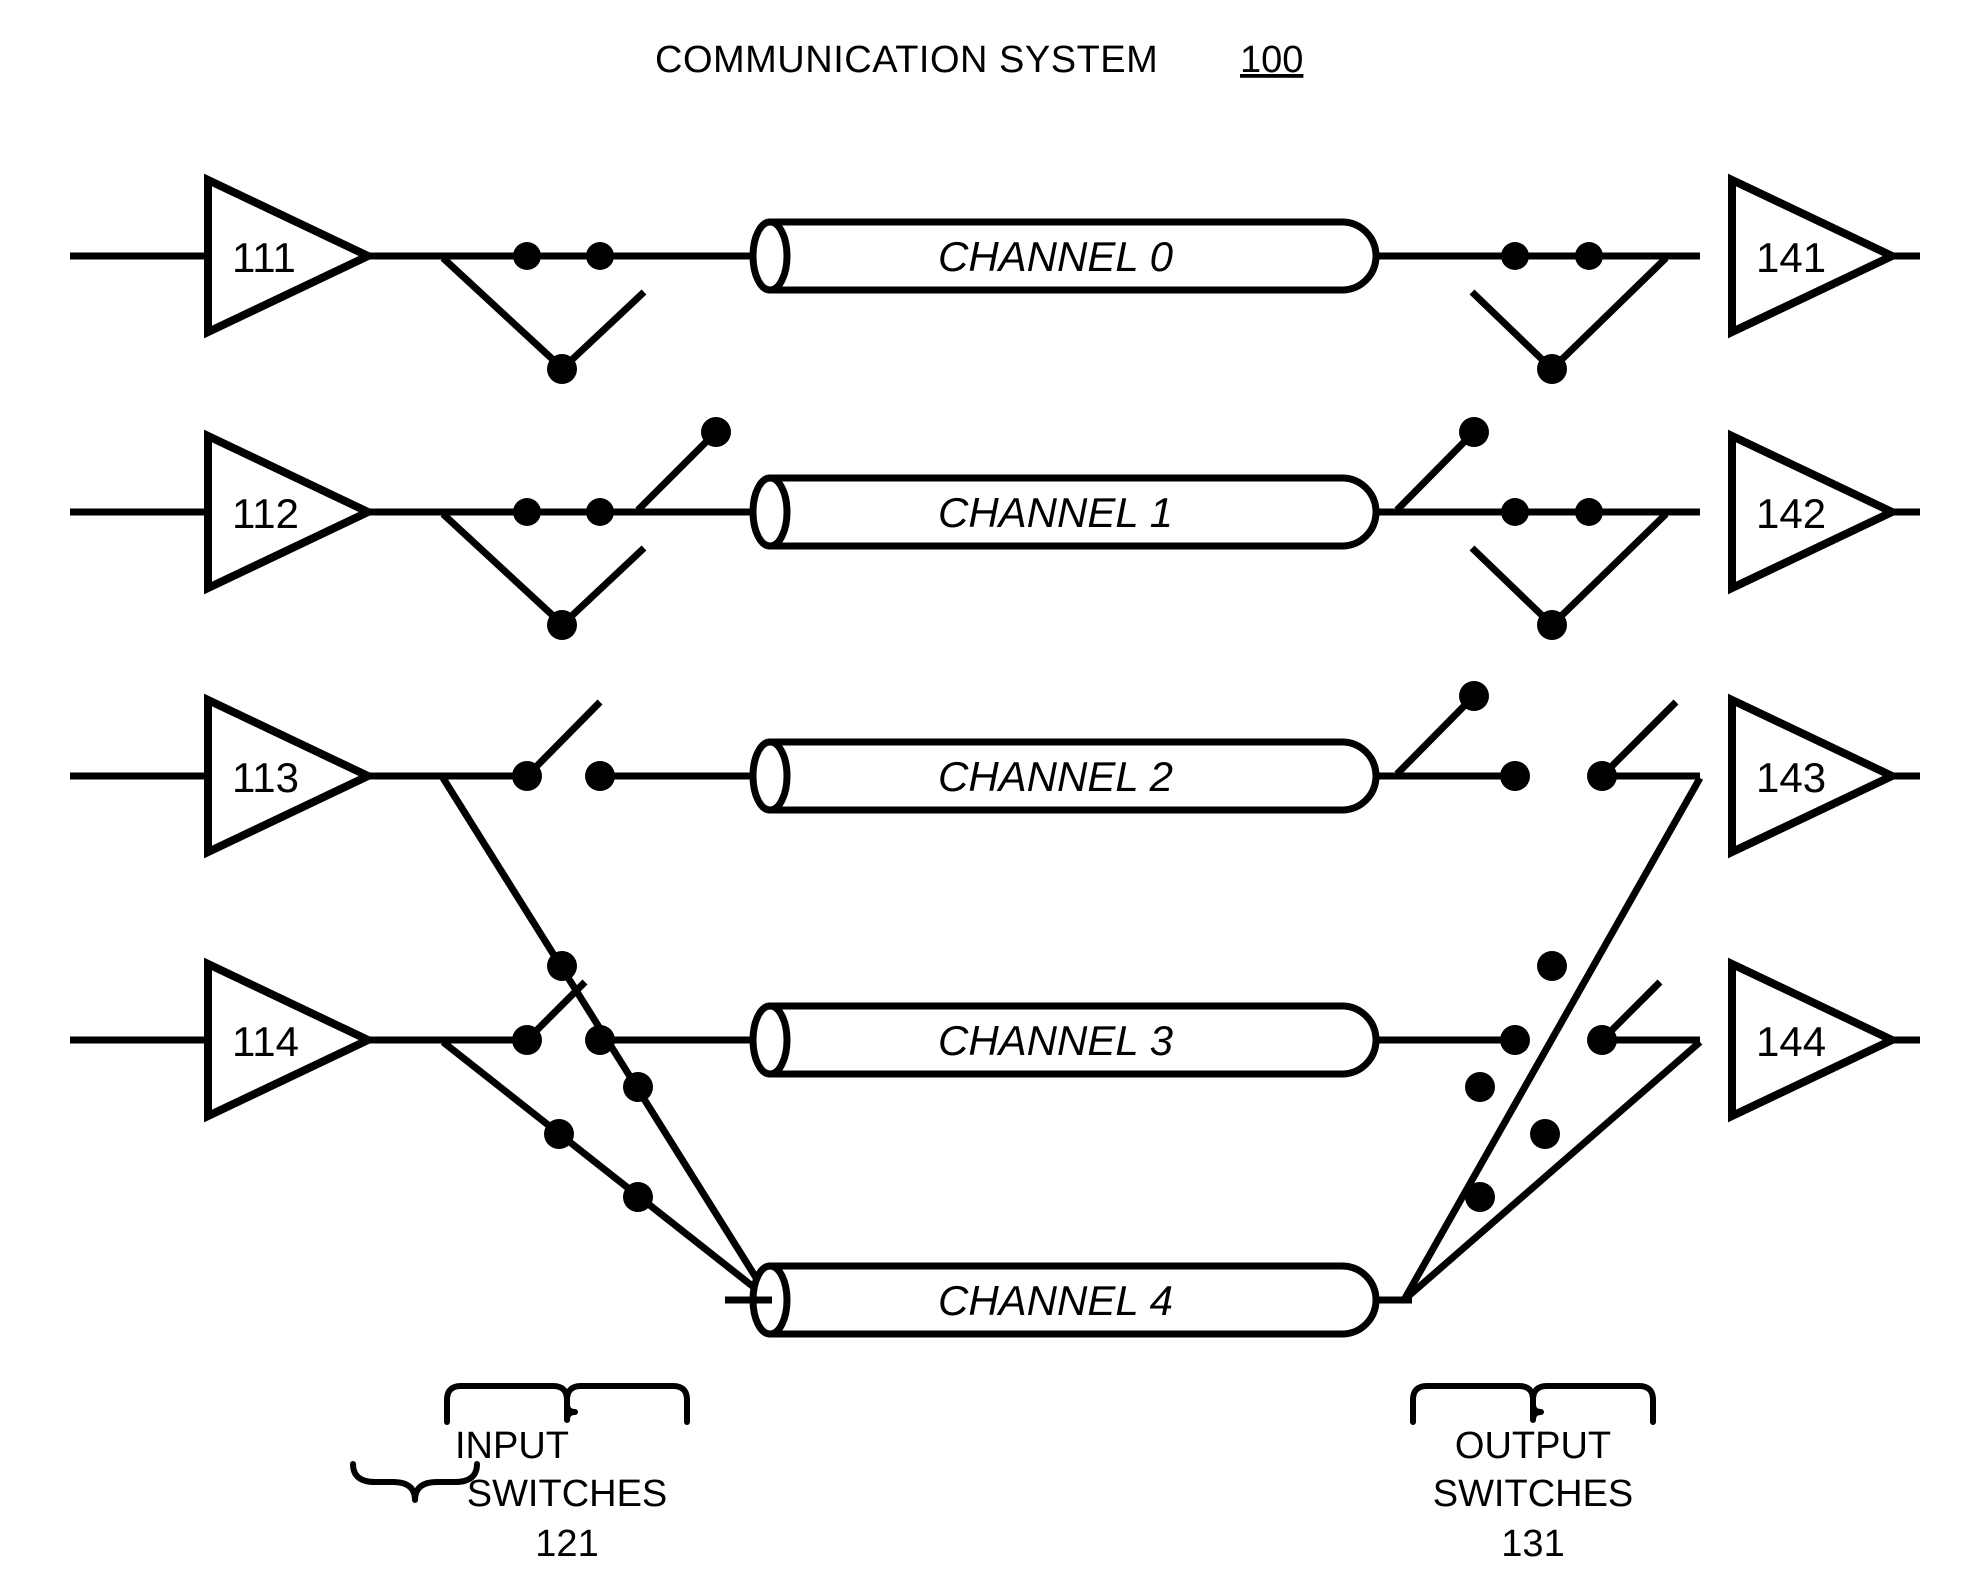  Describe the element at coordinates (1791, 513) in the screenshot. I see `amplifier-142-label: 142` at that location.